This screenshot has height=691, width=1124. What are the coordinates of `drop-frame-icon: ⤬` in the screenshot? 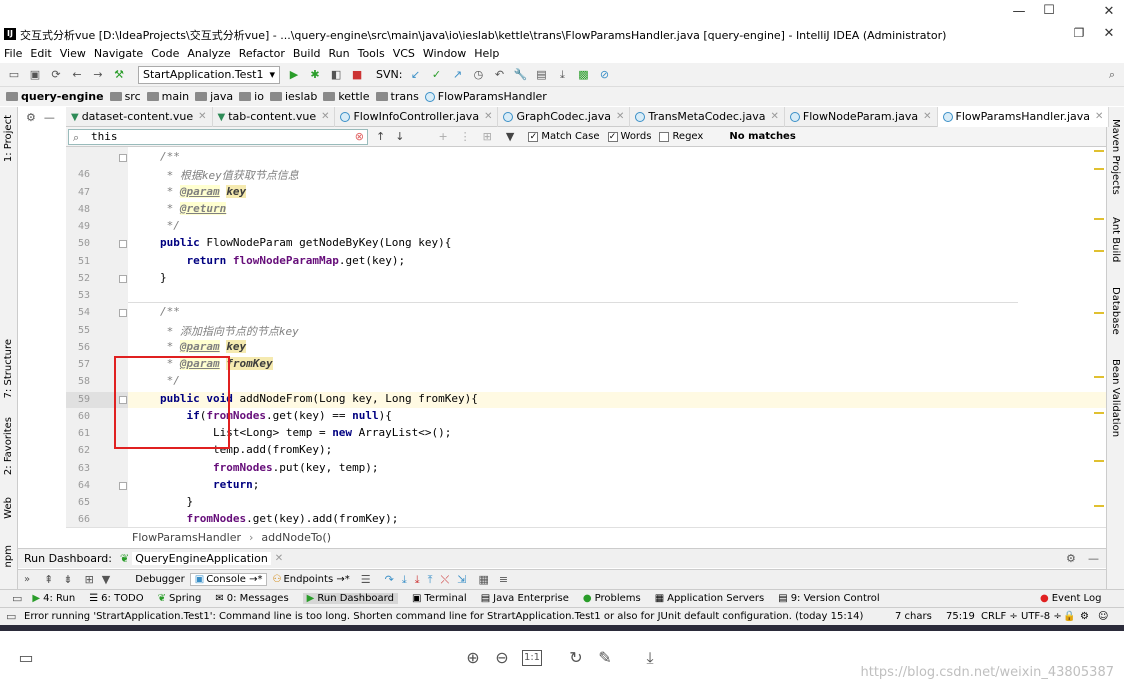 It's located at (444, 580).